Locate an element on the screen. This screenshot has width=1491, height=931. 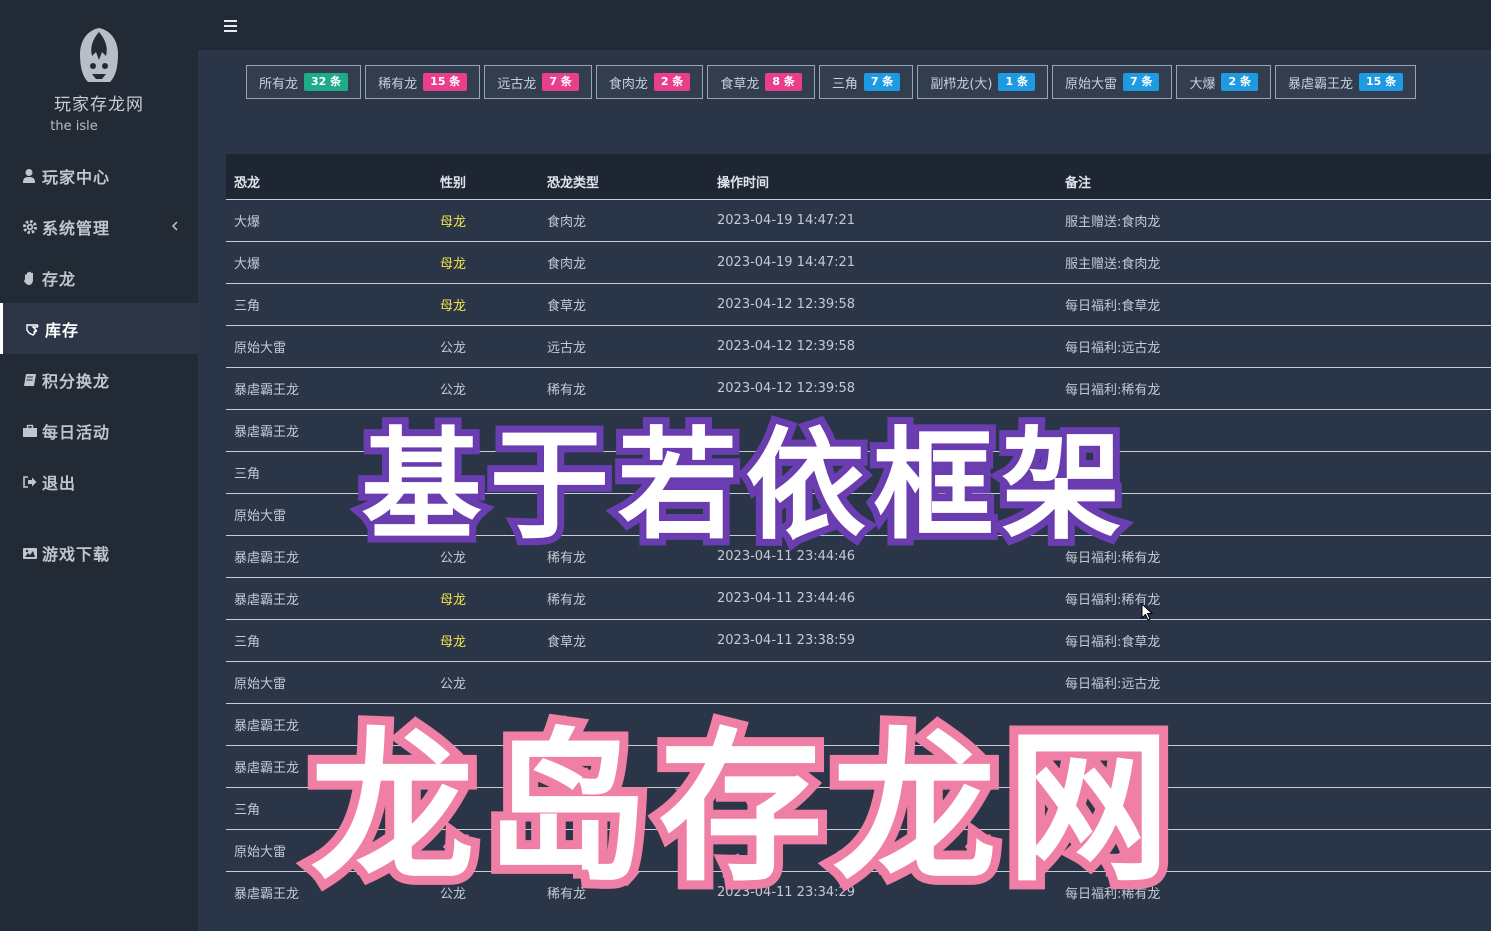
filter-ancient: 远古龙 7 条 is located at coordinates (538, 82).